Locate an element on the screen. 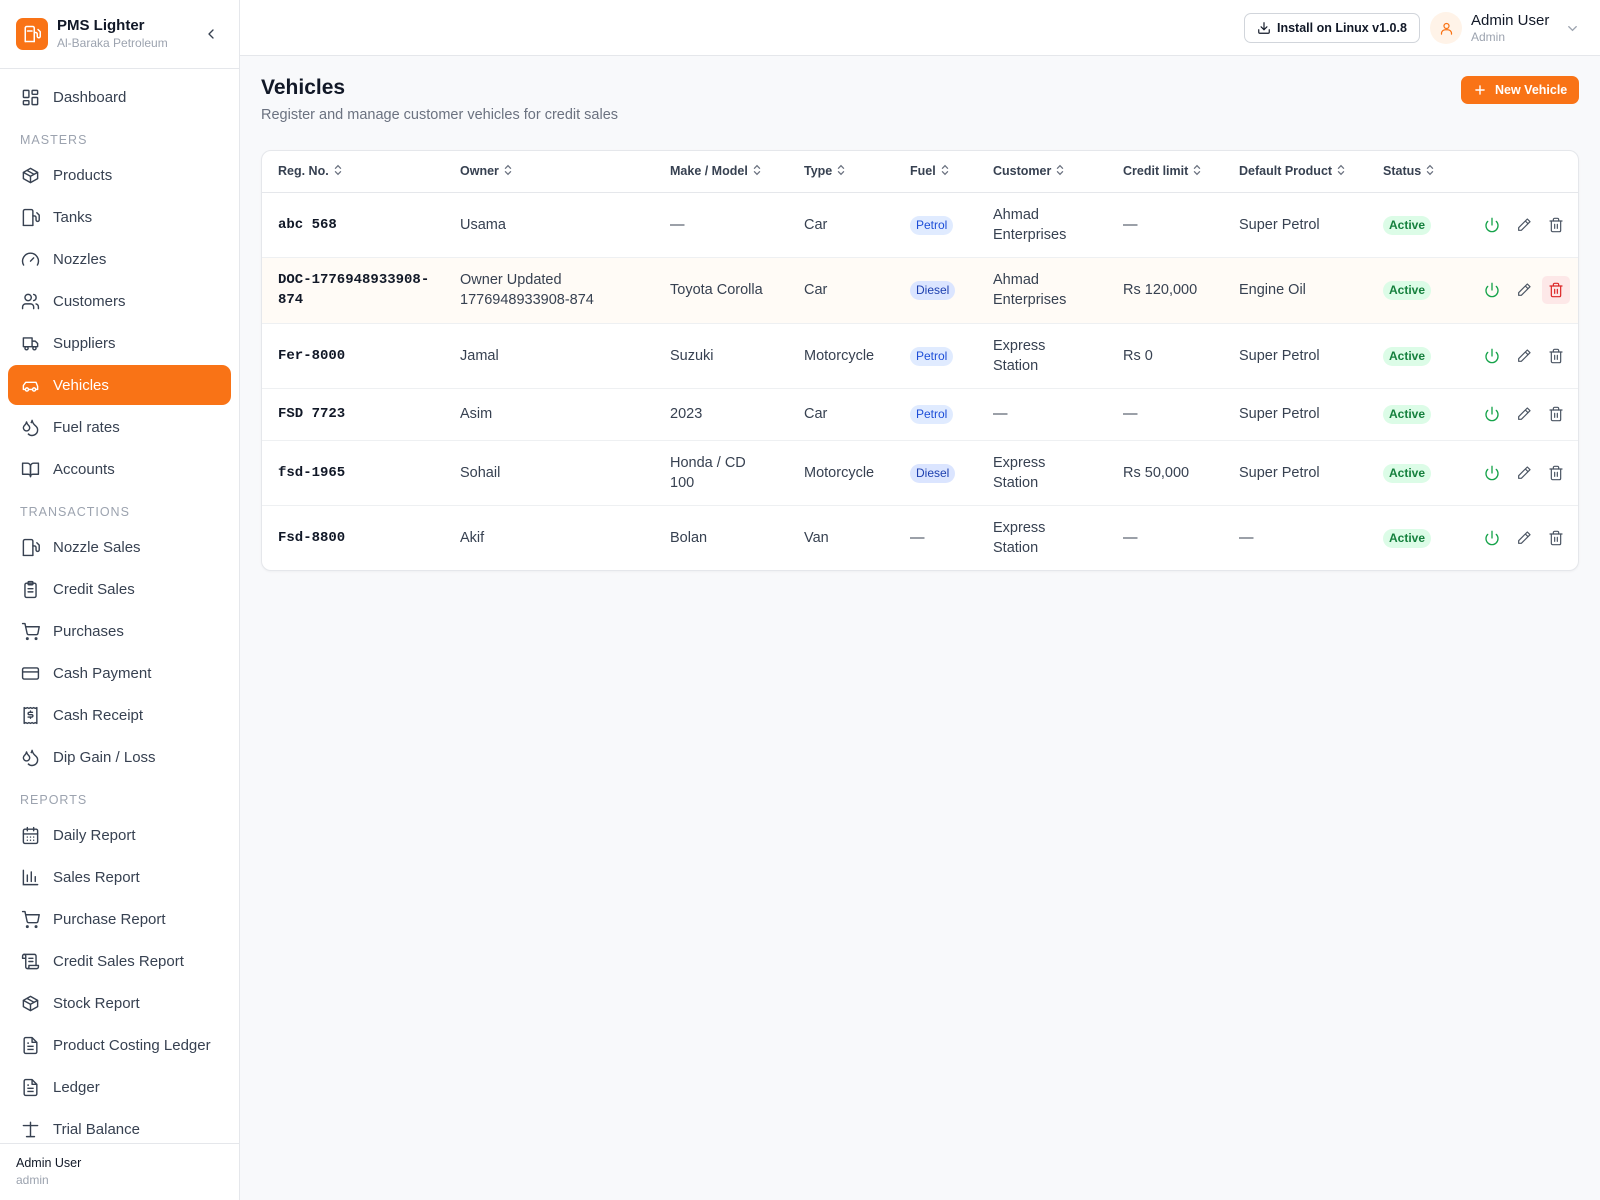 The image size is (1600, 1200). column-header-make-model: Make / Model is located at coordinates (721, 172).